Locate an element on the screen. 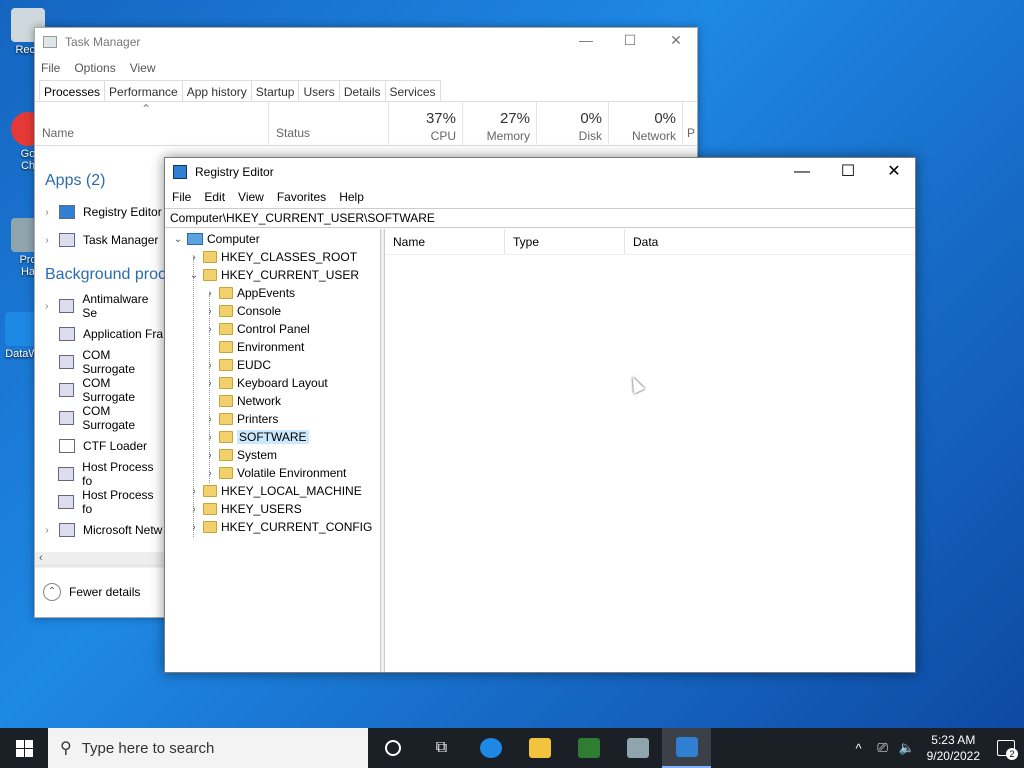 The height and width of the screenshot is (768, 1024). tree-node-hkey-classes-root: › HKEY_CLASSES_ROOT is located at coordinates (272, 257).